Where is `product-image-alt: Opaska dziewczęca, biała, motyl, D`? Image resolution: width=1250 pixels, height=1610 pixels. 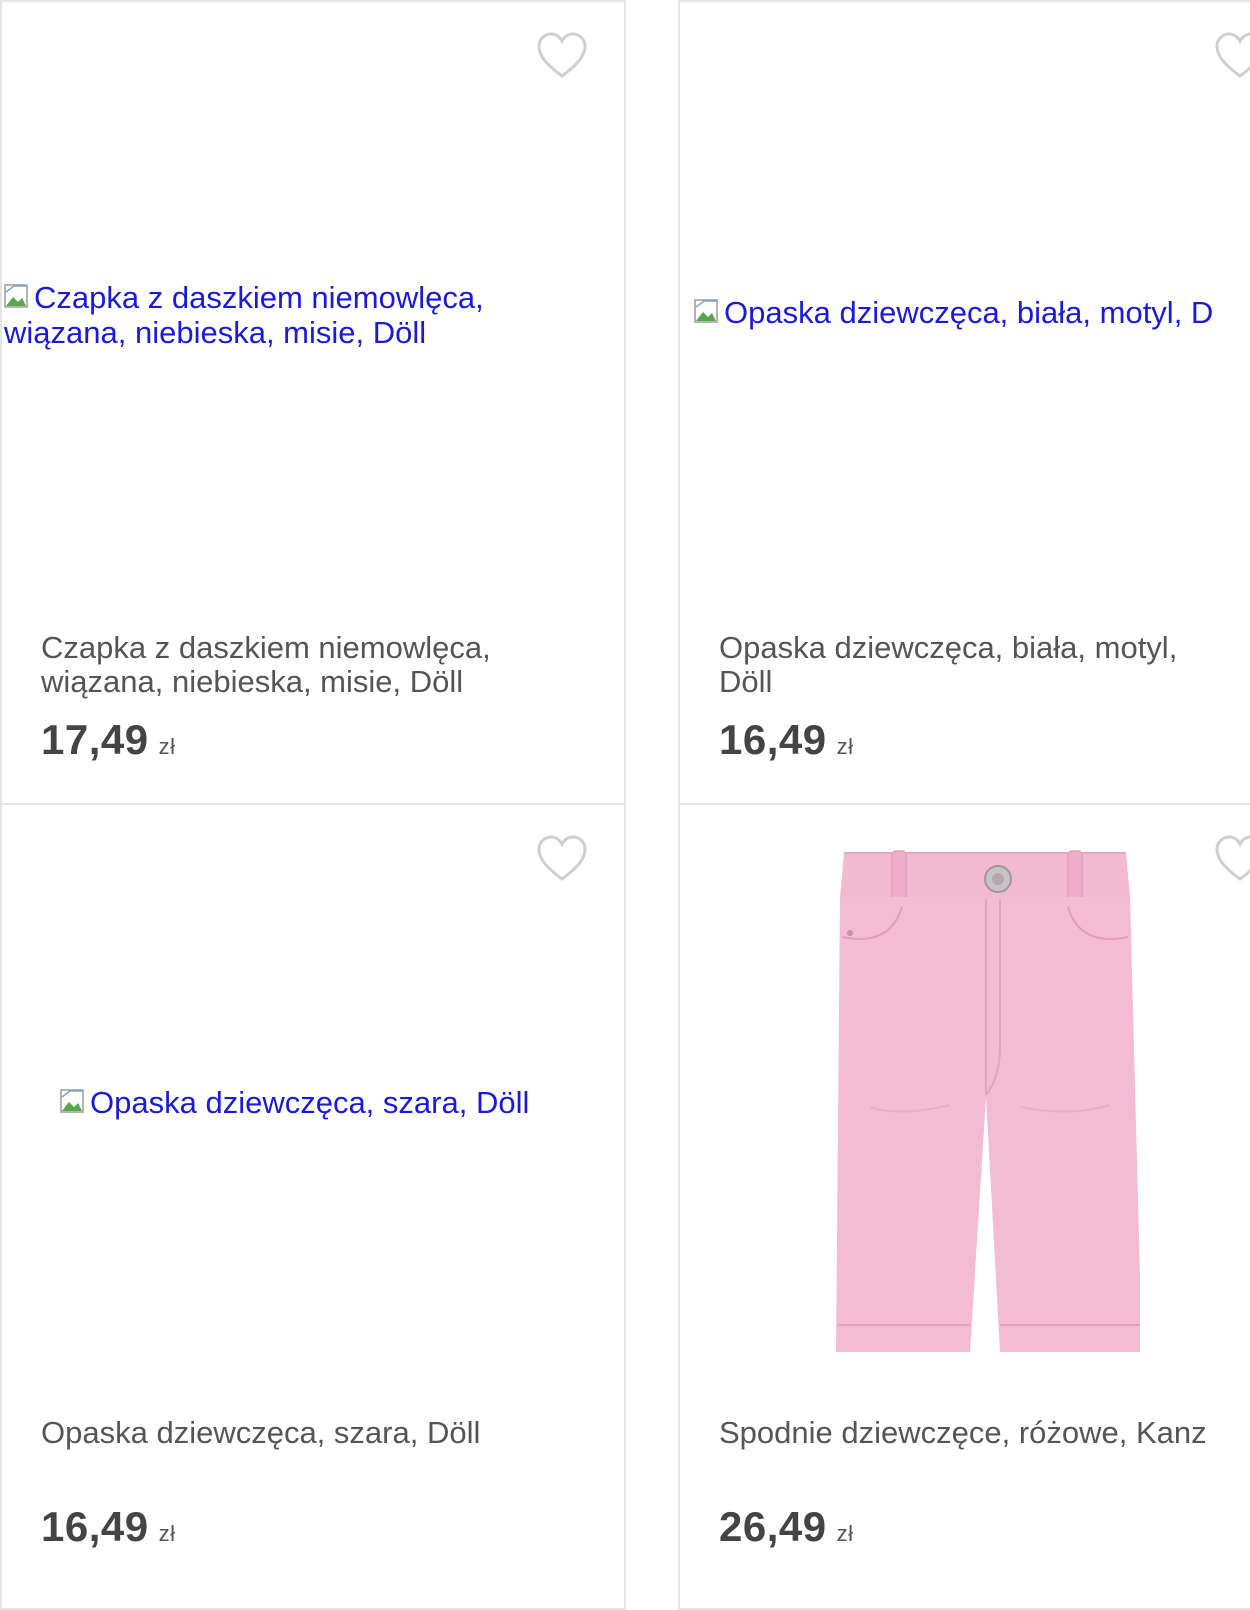 product-image-alt: Opaska dziewczęca, biała, motyl, D is located at coordinates (953, 312).